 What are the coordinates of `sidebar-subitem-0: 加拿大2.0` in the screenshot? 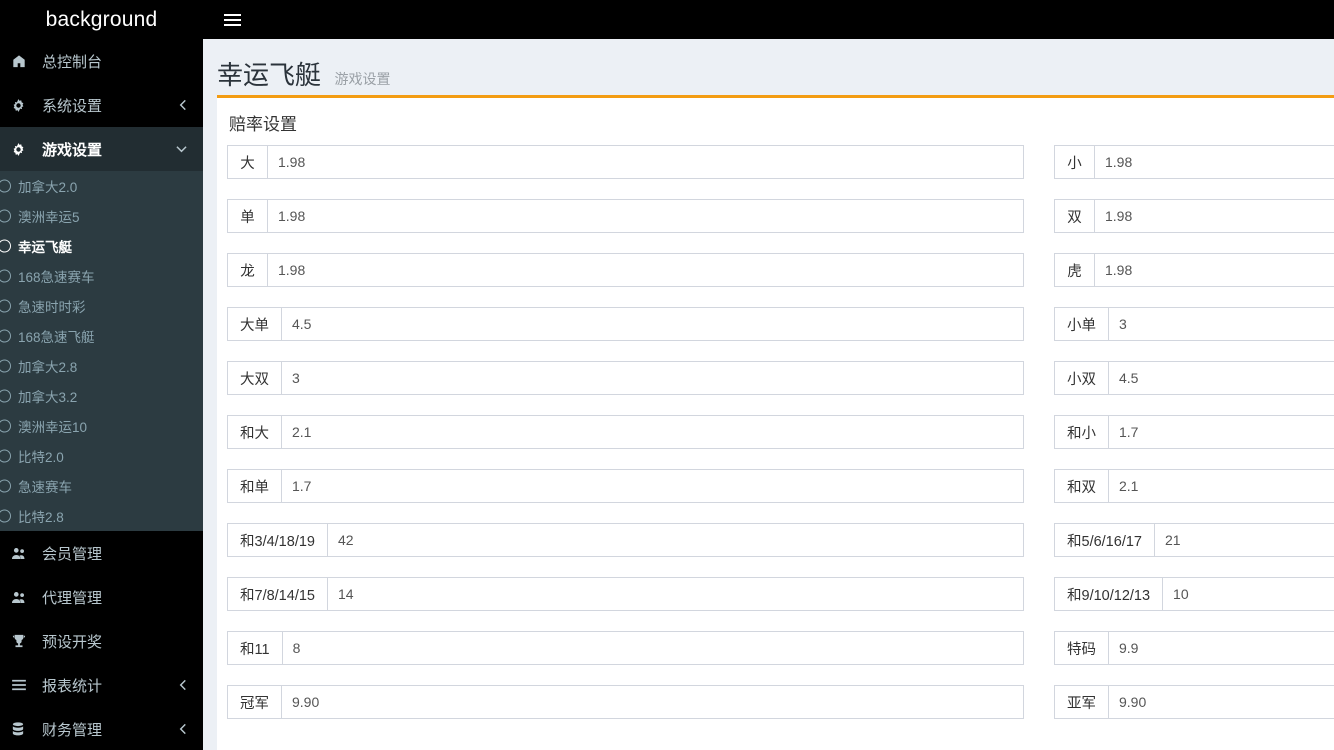 It's located at (101, 186).